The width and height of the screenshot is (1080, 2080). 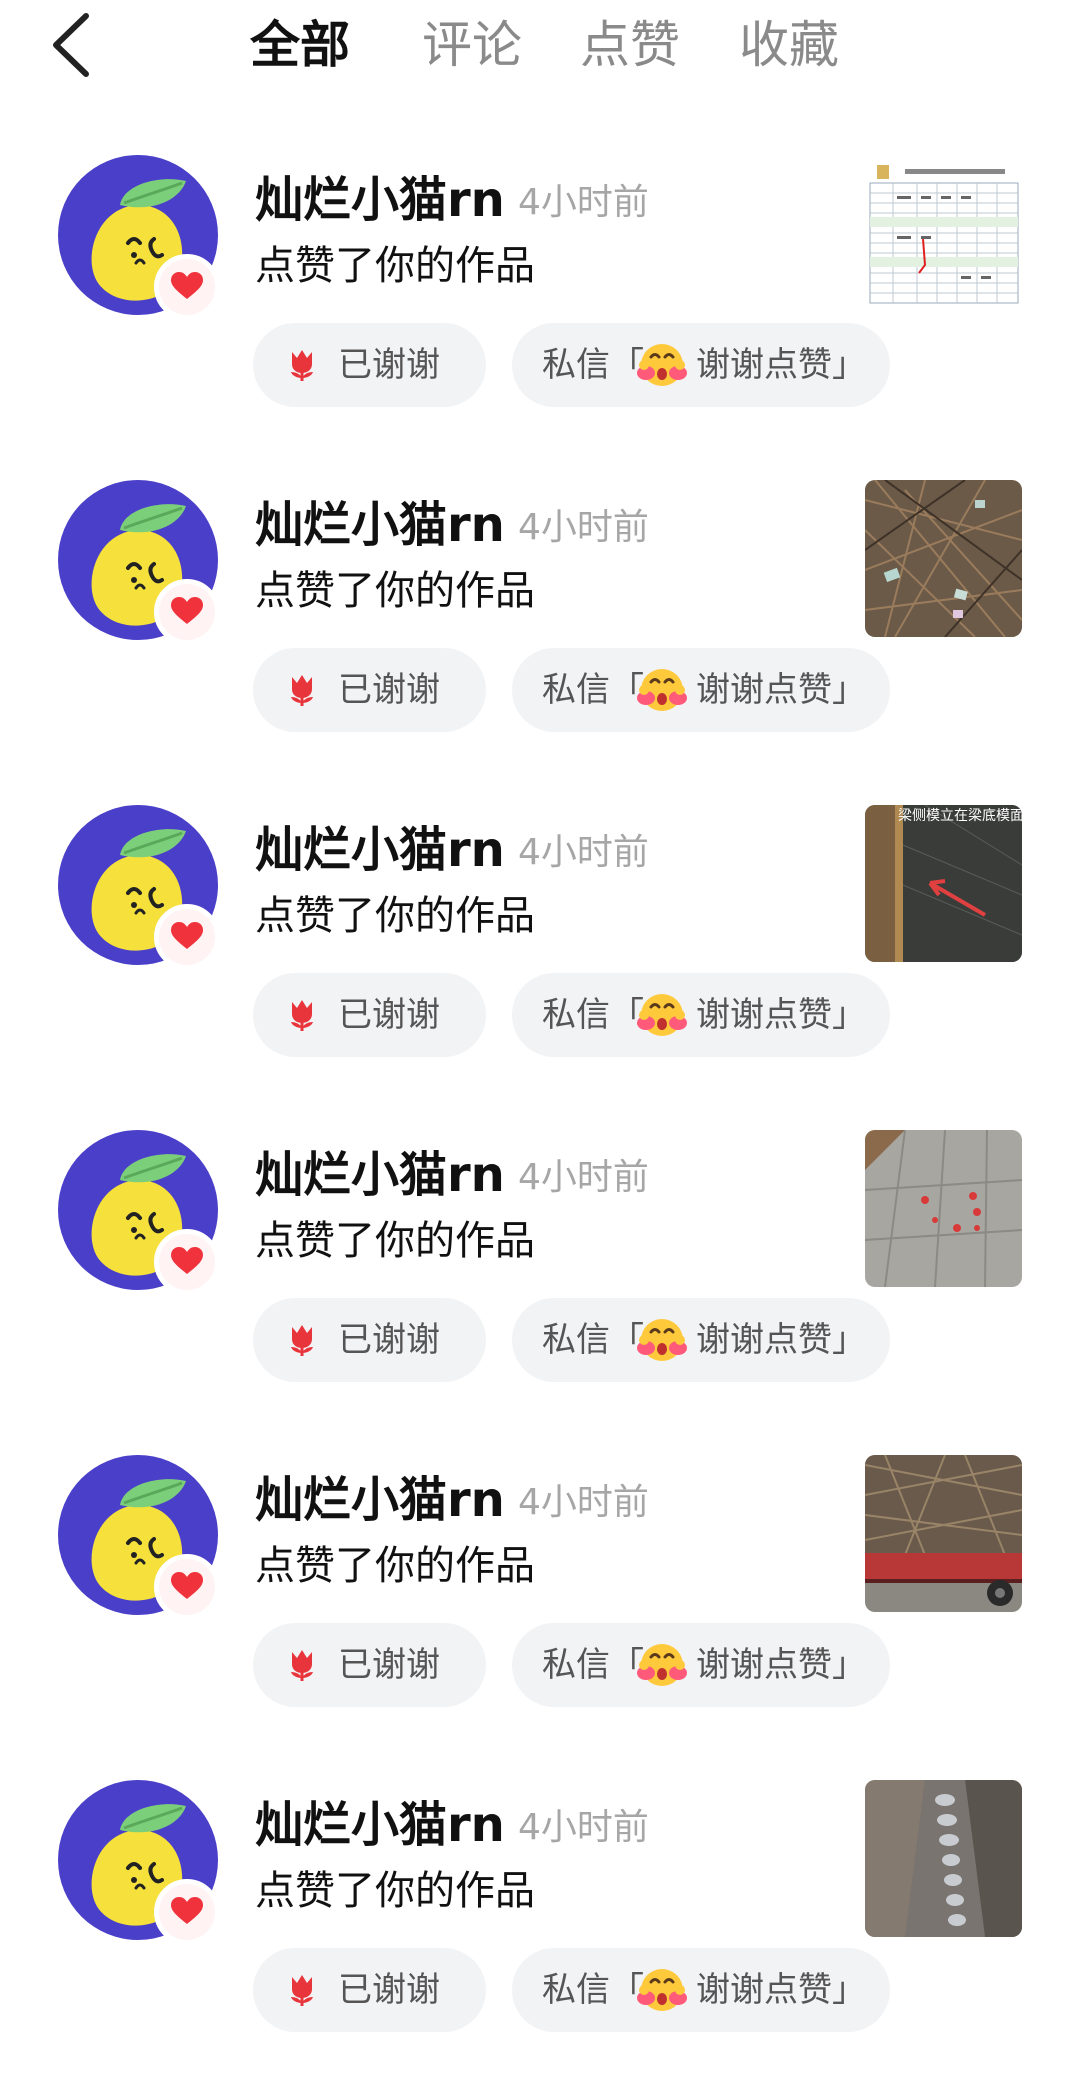 What do you see at coordinates (73, 45) in the screenshot?
I see `chevron-left-icon` at bounding box center [73, 45].